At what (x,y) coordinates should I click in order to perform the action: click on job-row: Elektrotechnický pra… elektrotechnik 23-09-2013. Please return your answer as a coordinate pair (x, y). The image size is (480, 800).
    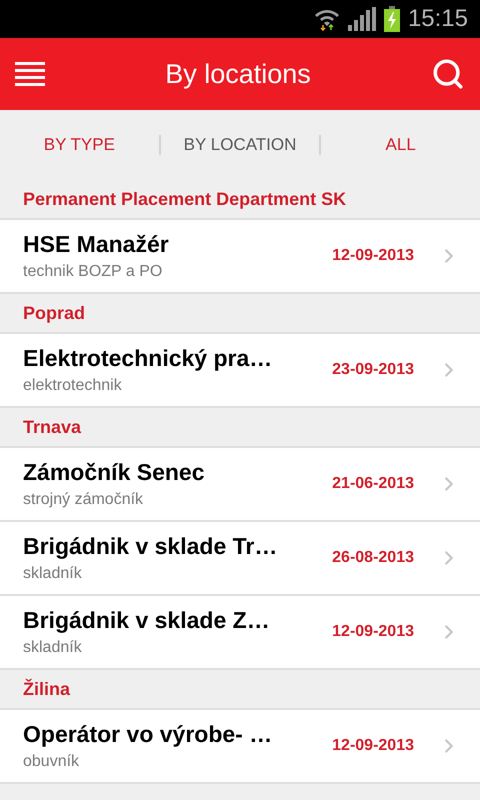
    Looking at the image, I should click on (240, 371).